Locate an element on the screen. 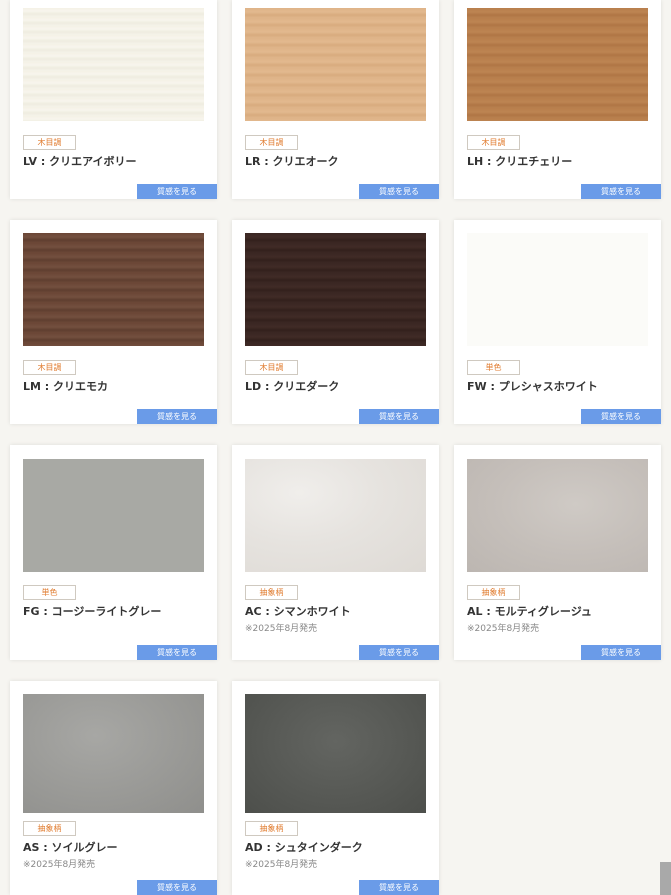  color-card-lh: 木目調 LH : クリエチェリー 質感を見る is located at coordinates (557, 99).